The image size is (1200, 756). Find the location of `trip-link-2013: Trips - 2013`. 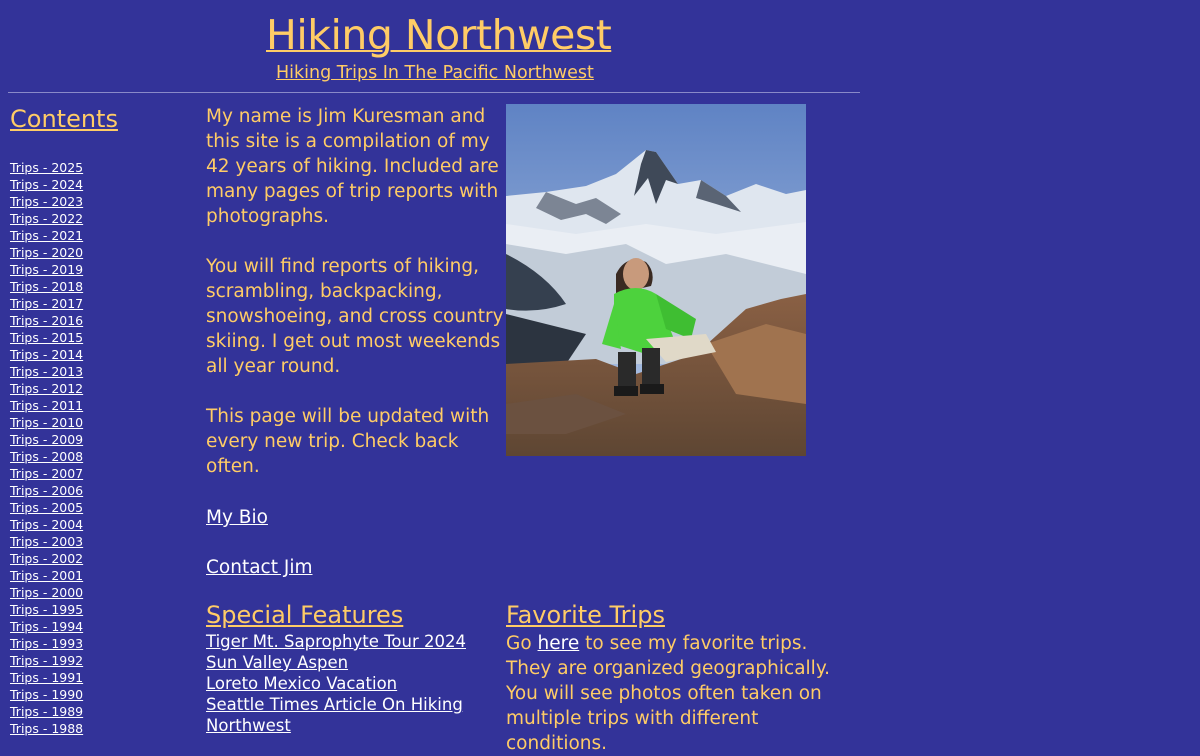

trip-link-2013: Trips - 2013 is located at coordinates (46, 371).